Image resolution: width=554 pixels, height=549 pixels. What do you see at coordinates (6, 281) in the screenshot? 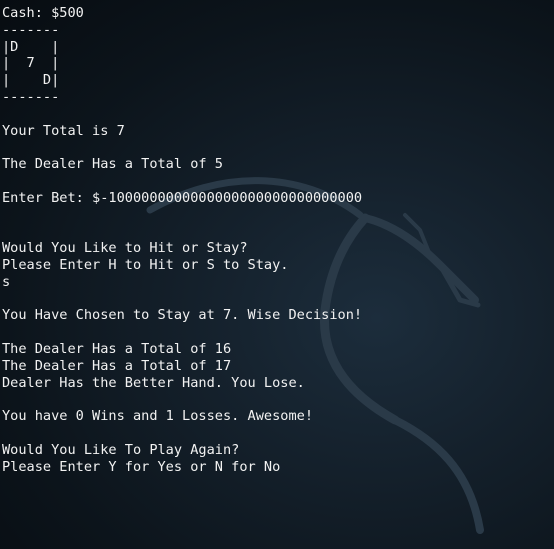
I see `user-input-line: s` at bounding box center [6, 281].